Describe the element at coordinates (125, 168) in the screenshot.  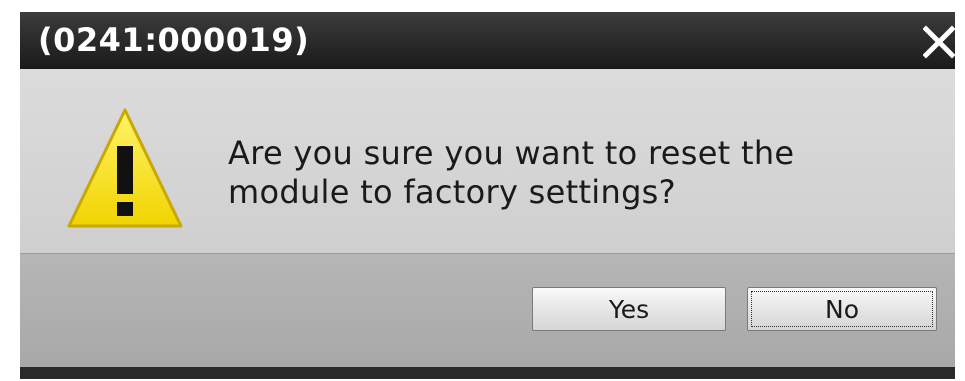
I see `warning-icon` at that location.